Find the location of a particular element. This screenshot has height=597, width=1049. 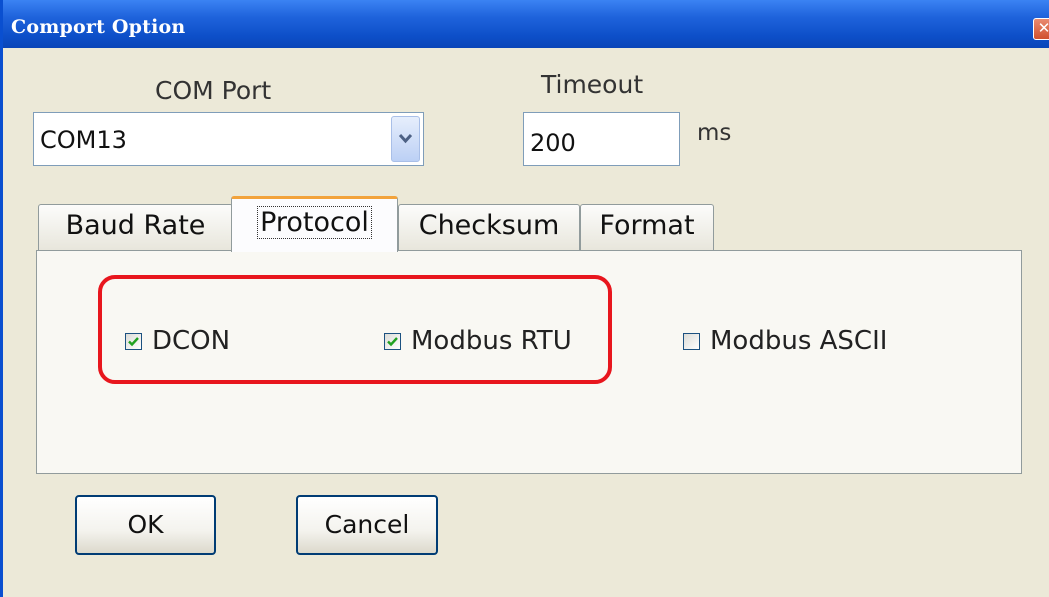

cancel-button: Cancel is located at coordinates (367, 525).